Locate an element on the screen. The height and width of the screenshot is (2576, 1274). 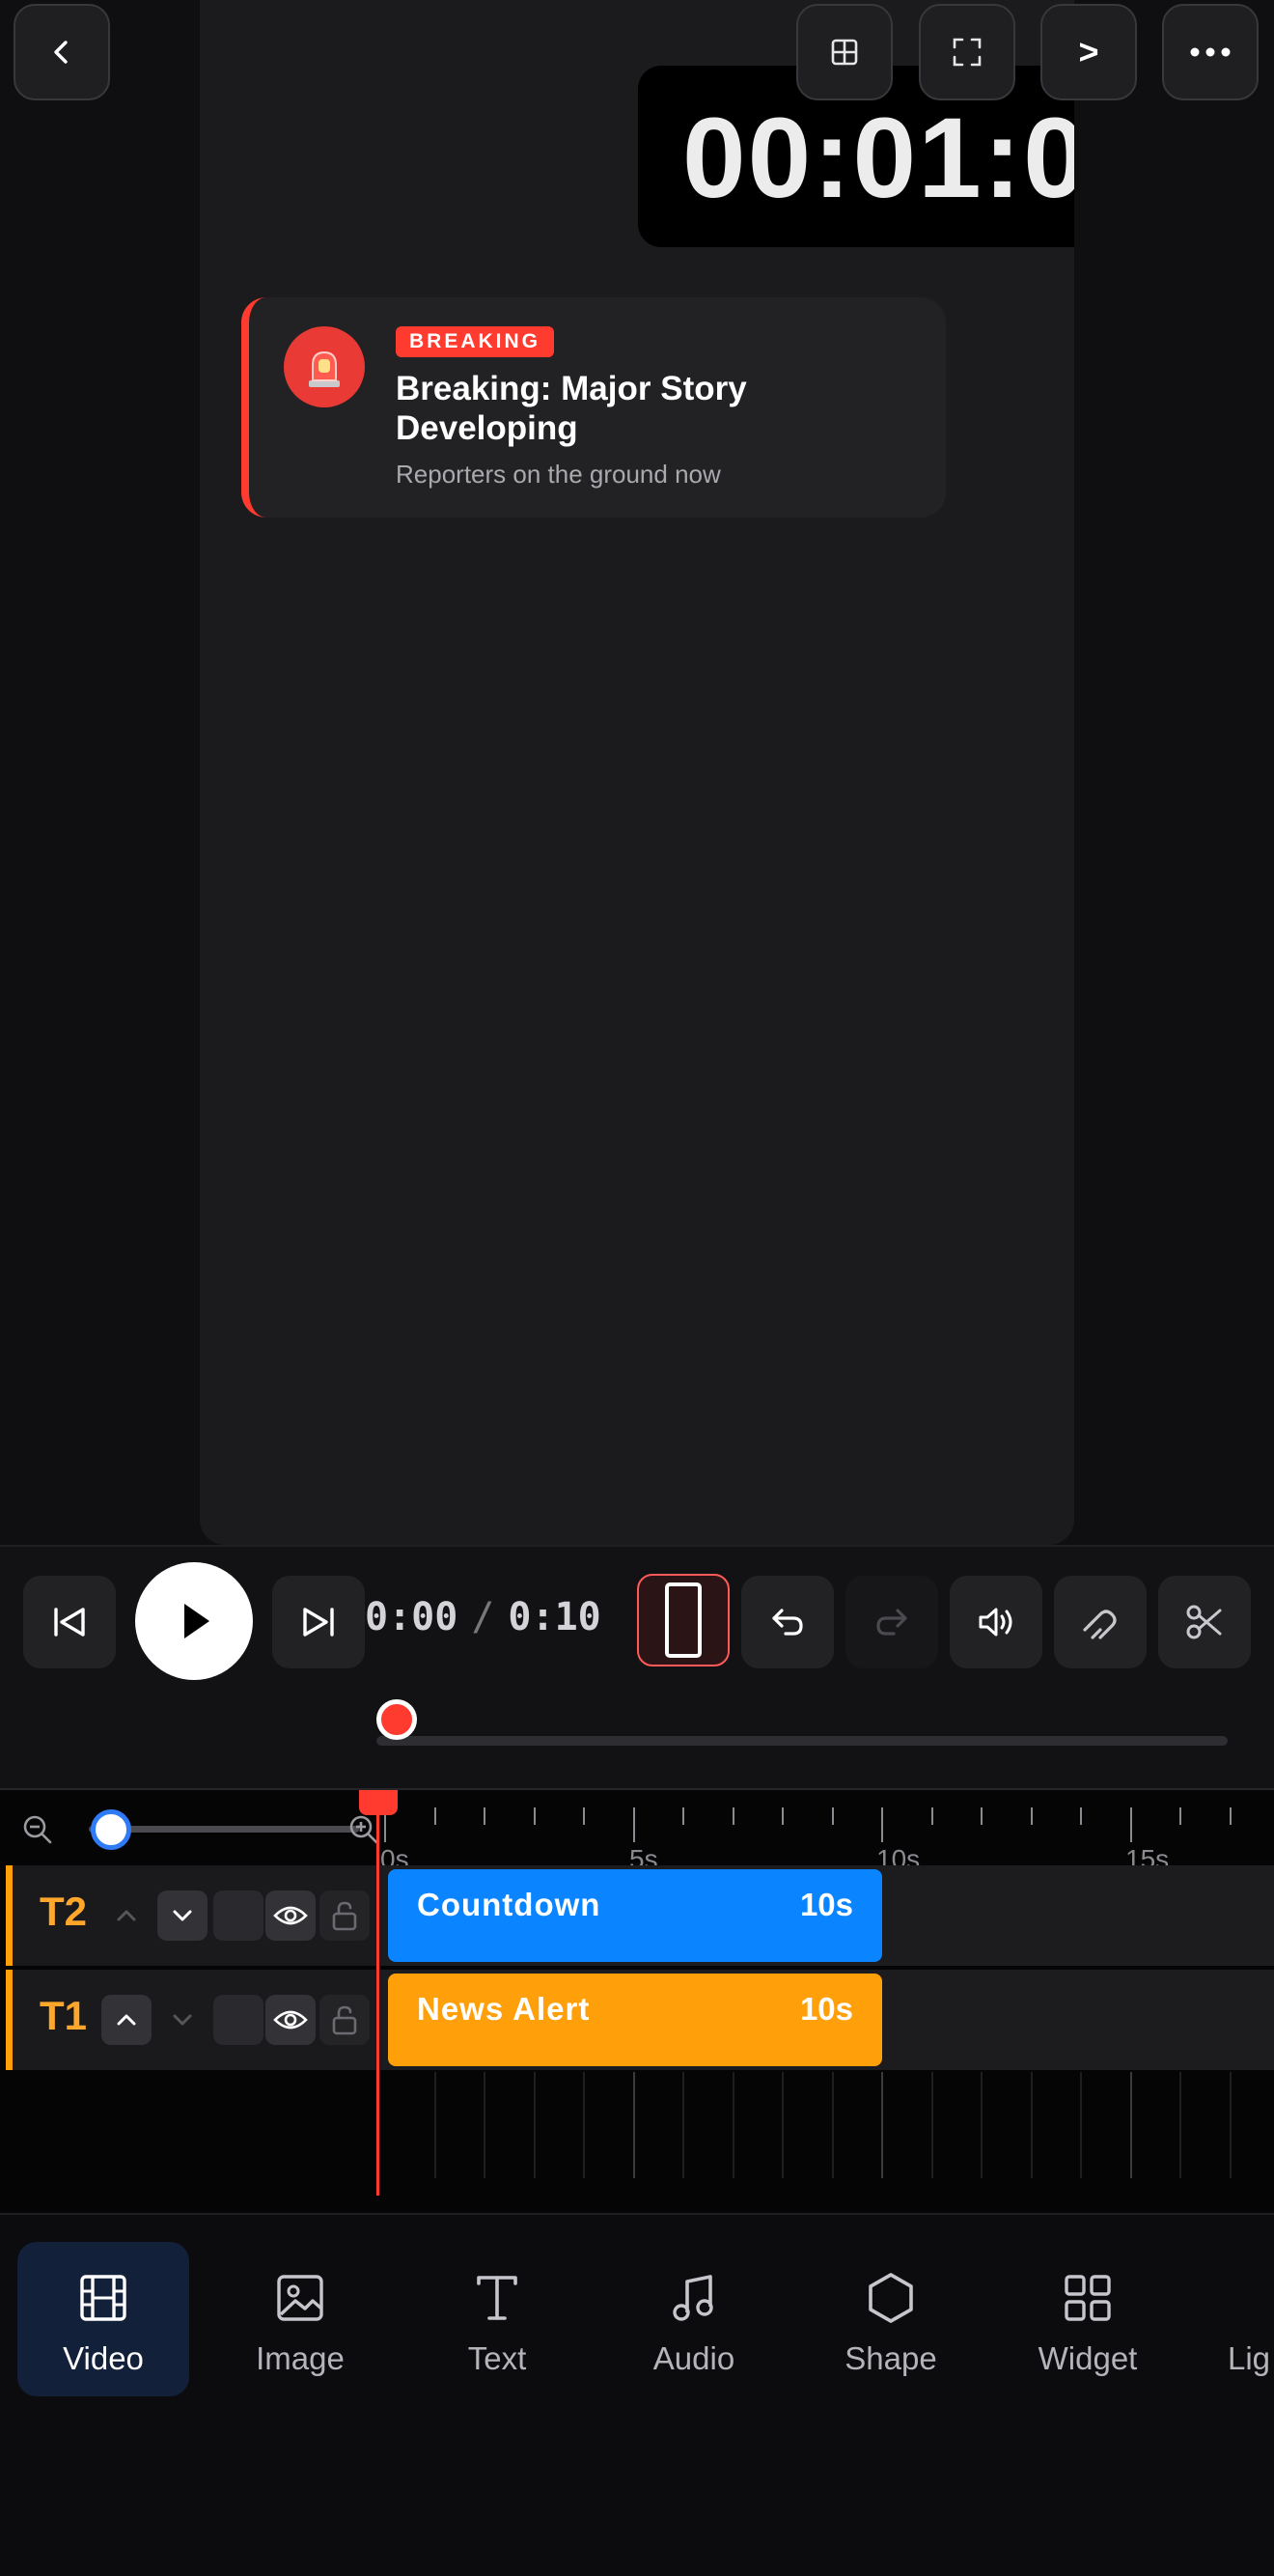
more-options-button is located at coordinates (1210, 52).